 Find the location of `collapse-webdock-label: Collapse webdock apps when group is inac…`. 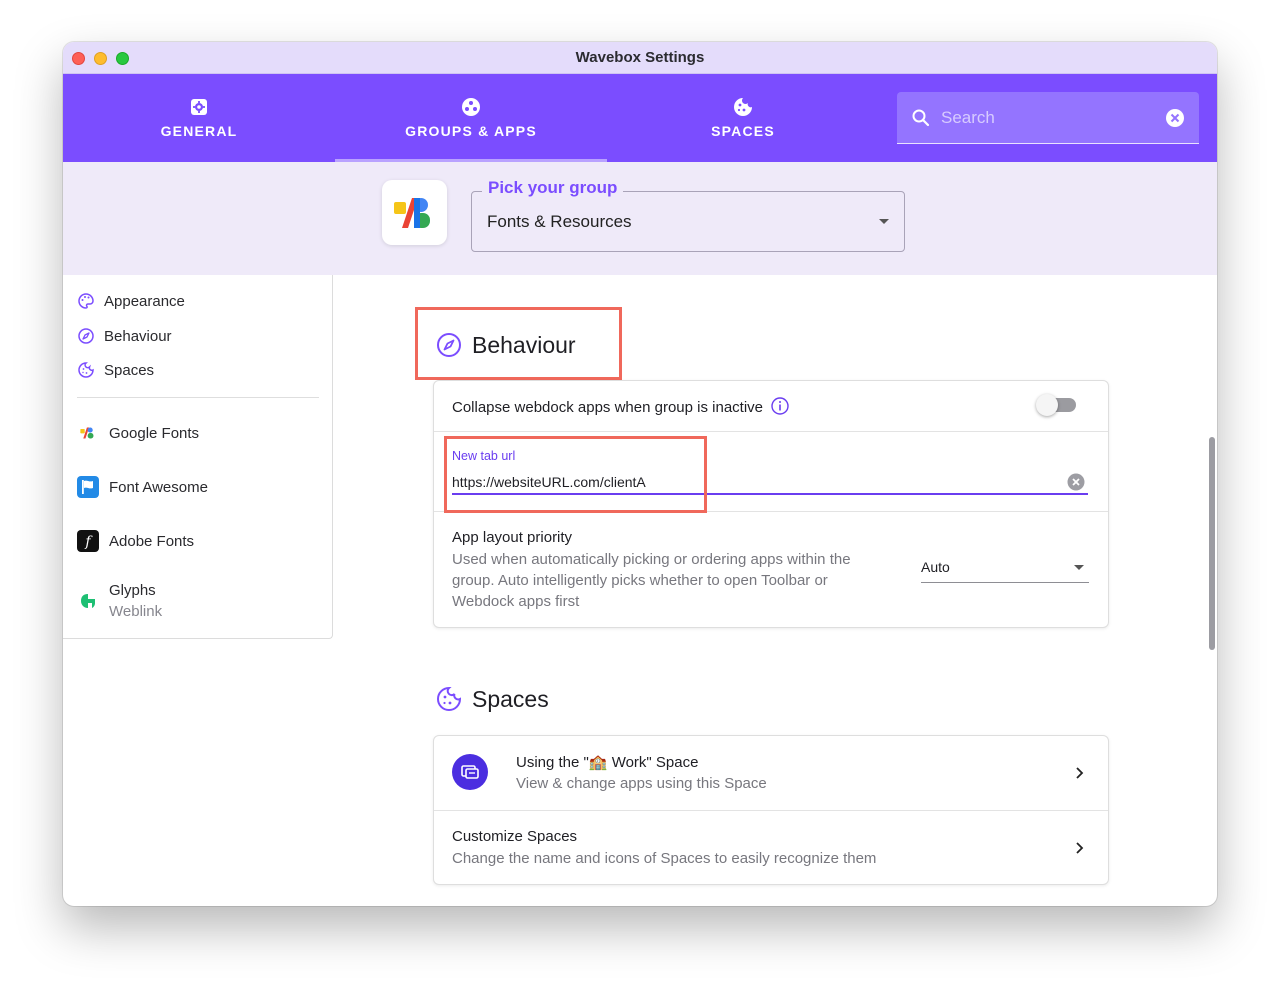

collapse-webdock-label: Collapse webdock apps when group is inac… is located at coordinates (608, 407).